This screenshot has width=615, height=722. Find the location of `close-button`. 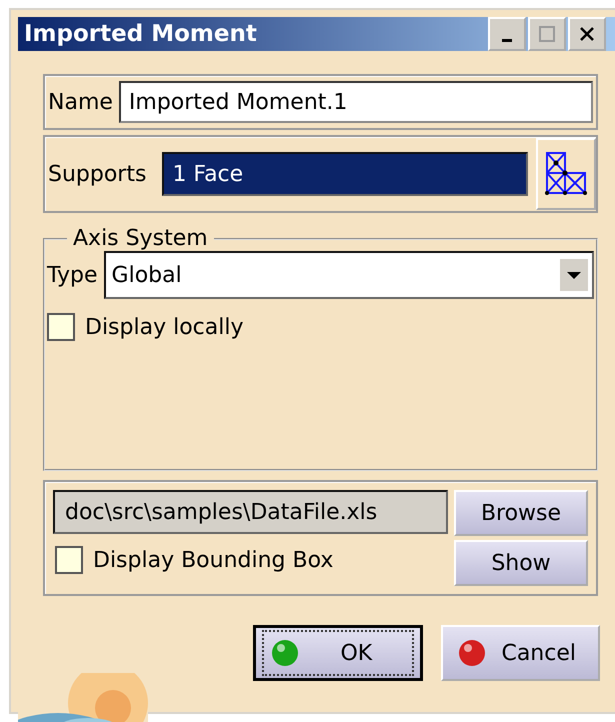

close-button is located at coordinates (587, 34).